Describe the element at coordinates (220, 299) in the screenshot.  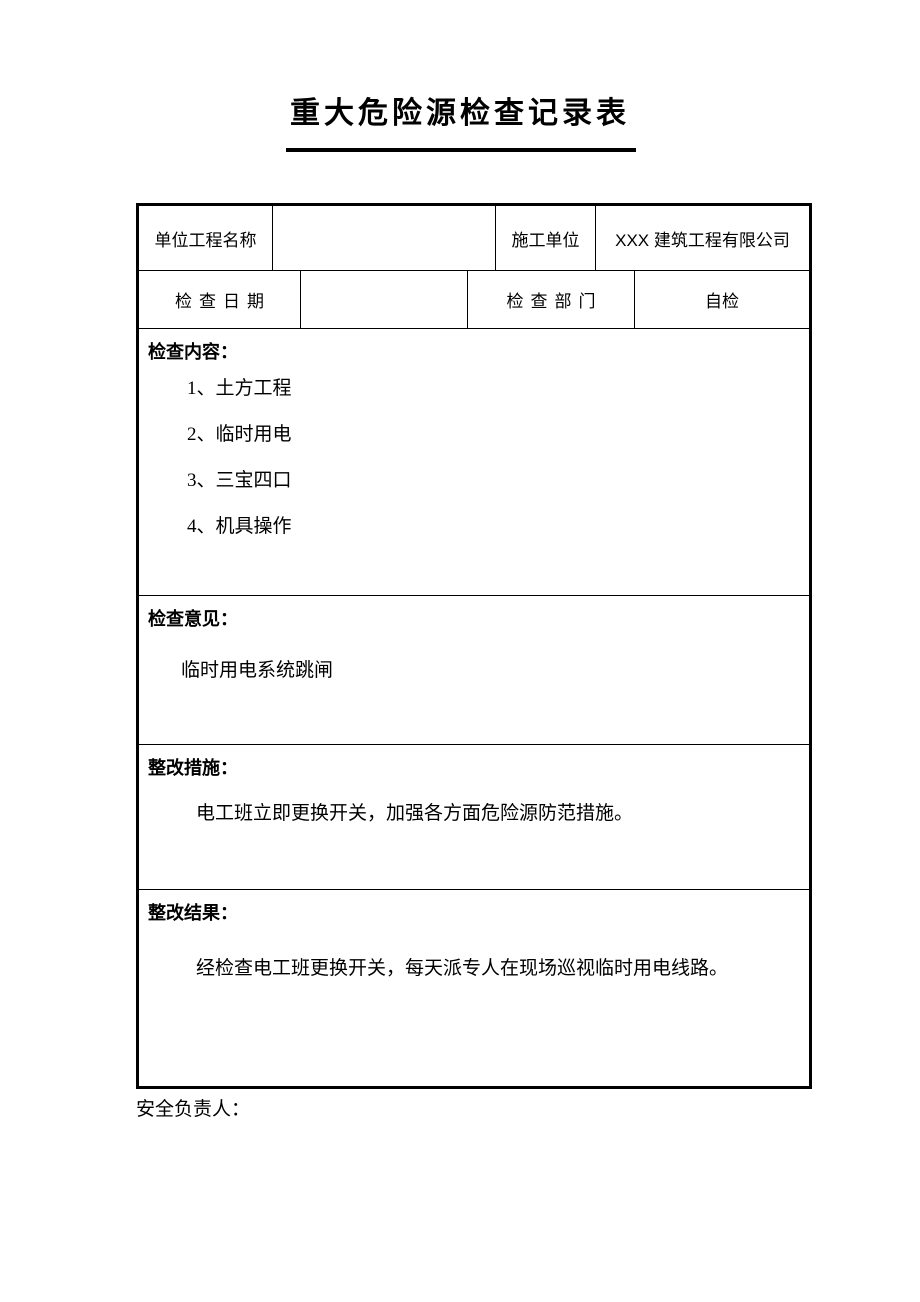
I see `label-inspection-date: 检查日期` at that location.